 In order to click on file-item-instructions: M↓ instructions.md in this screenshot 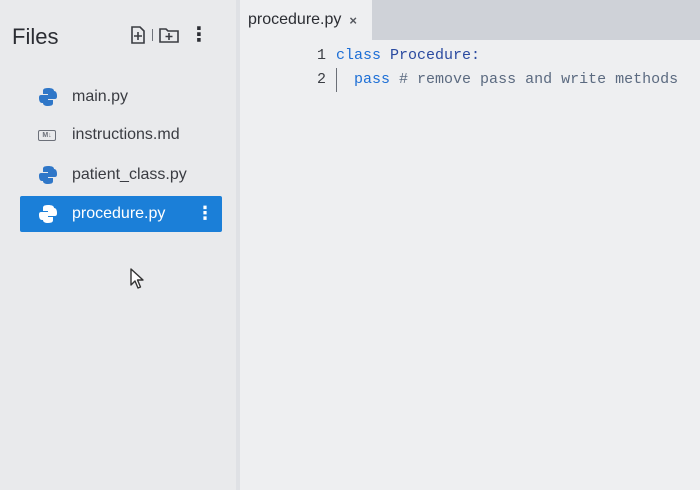, I will do `click(121, 135)`.